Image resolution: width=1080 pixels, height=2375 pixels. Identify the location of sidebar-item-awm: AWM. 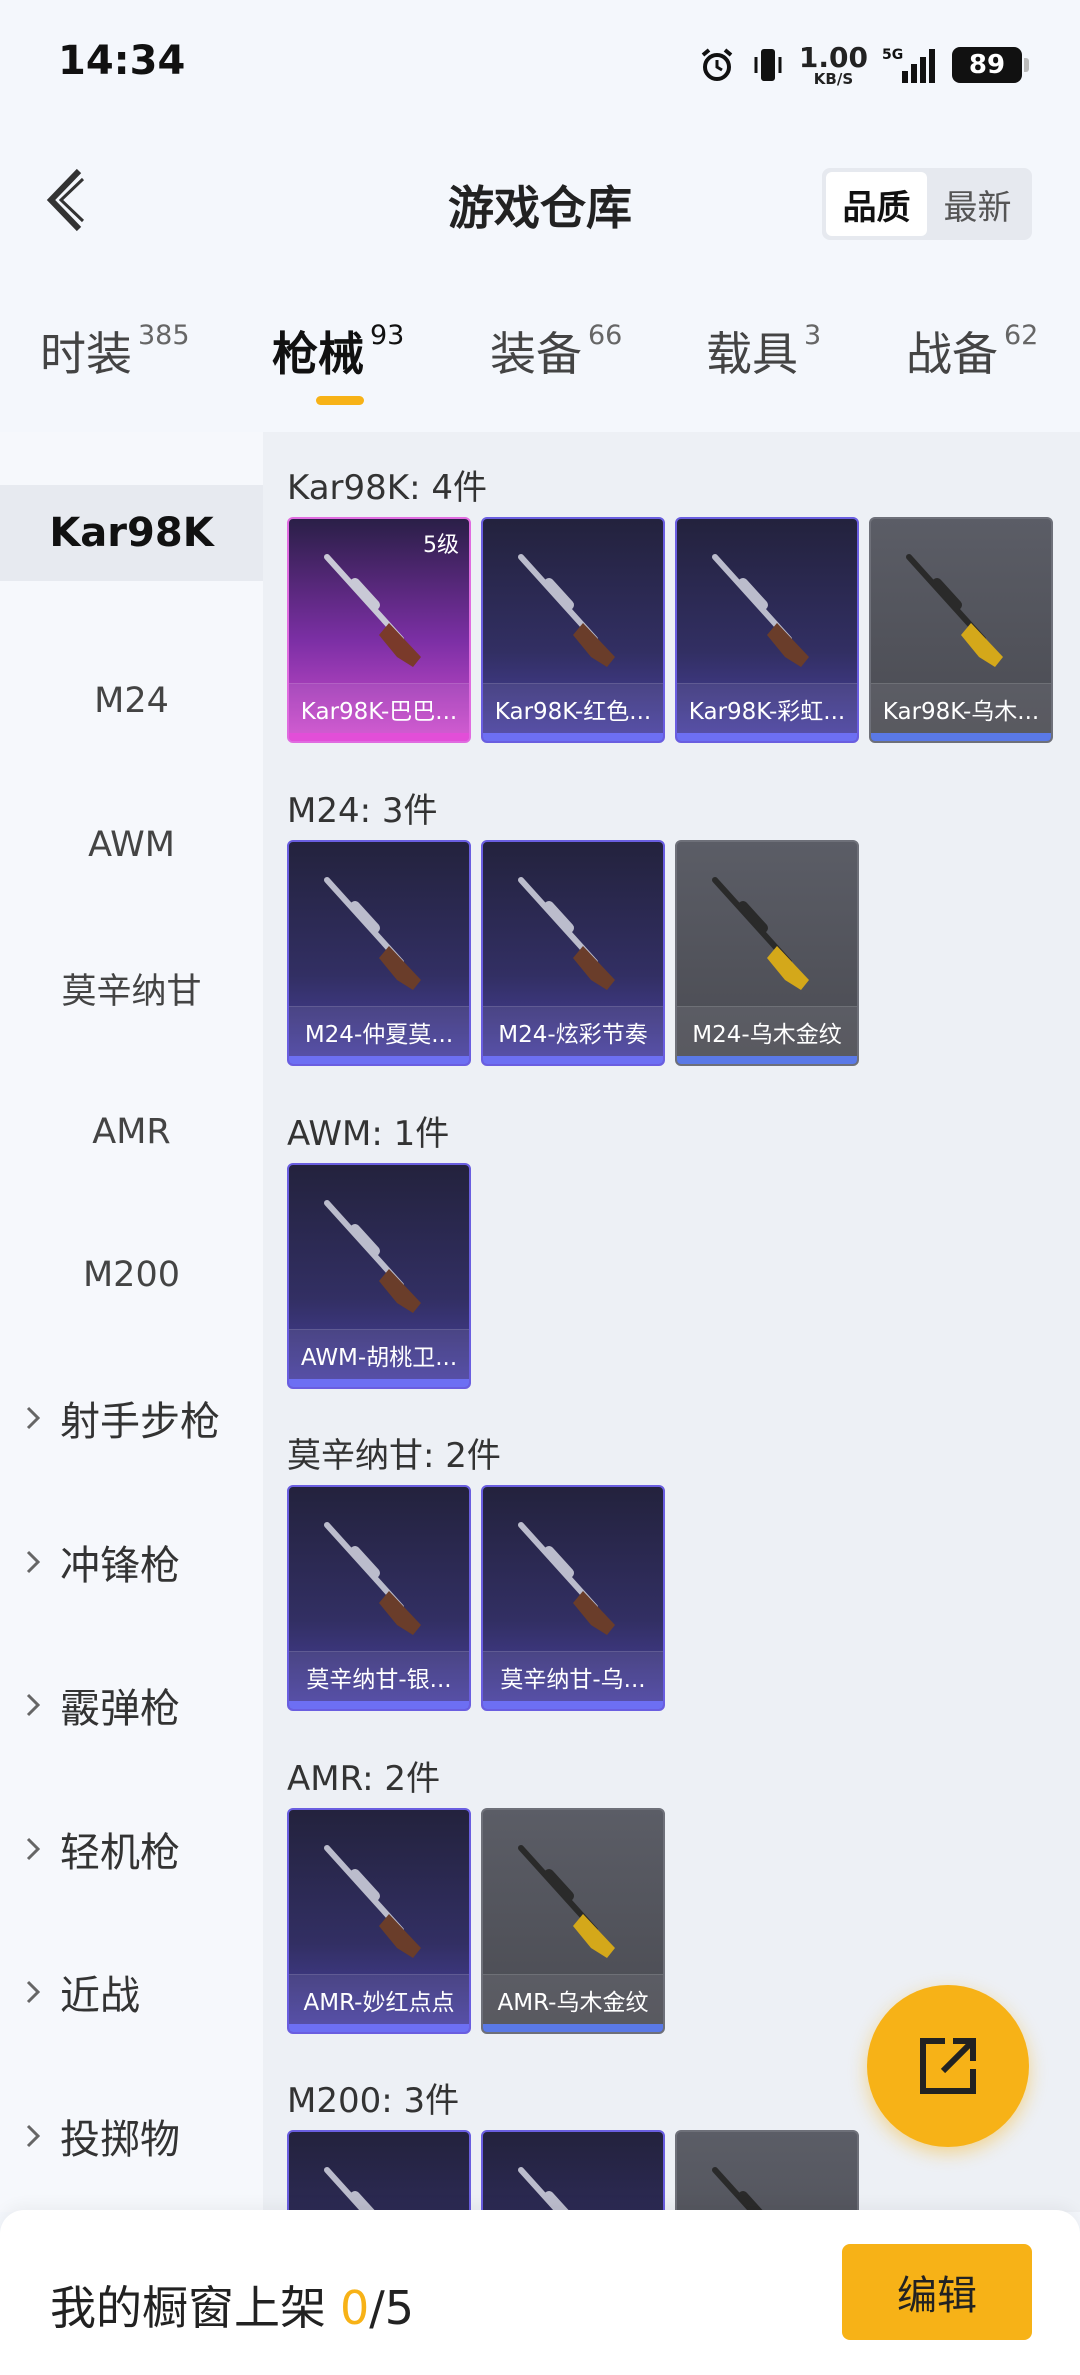
(131, 845).